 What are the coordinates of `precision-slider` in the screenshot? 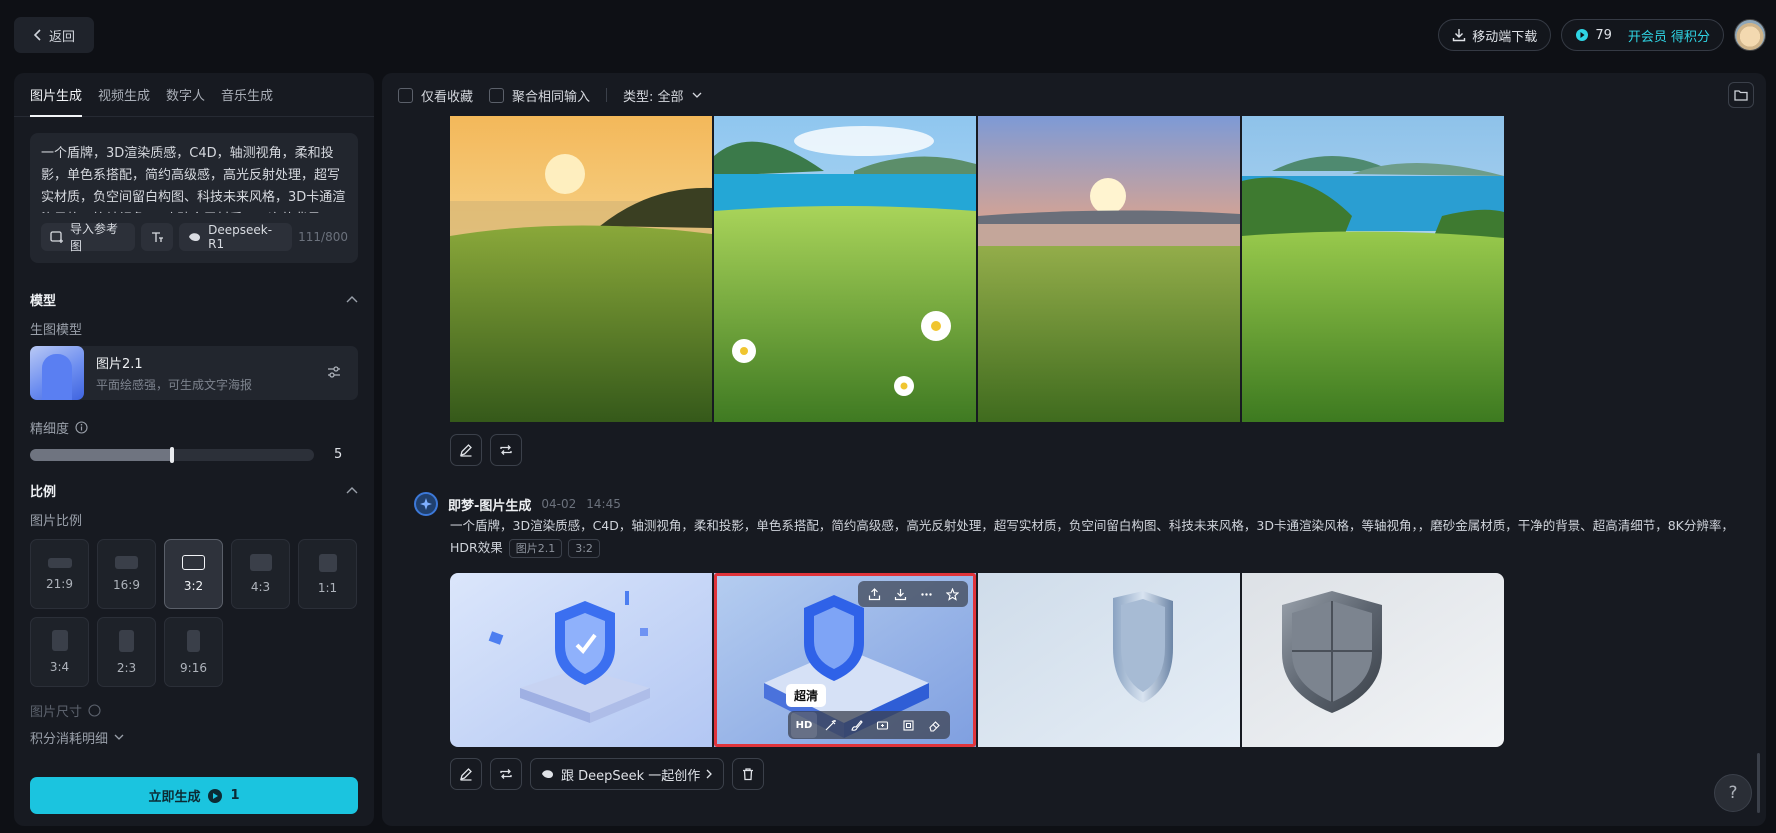 It's located at (172, 454).